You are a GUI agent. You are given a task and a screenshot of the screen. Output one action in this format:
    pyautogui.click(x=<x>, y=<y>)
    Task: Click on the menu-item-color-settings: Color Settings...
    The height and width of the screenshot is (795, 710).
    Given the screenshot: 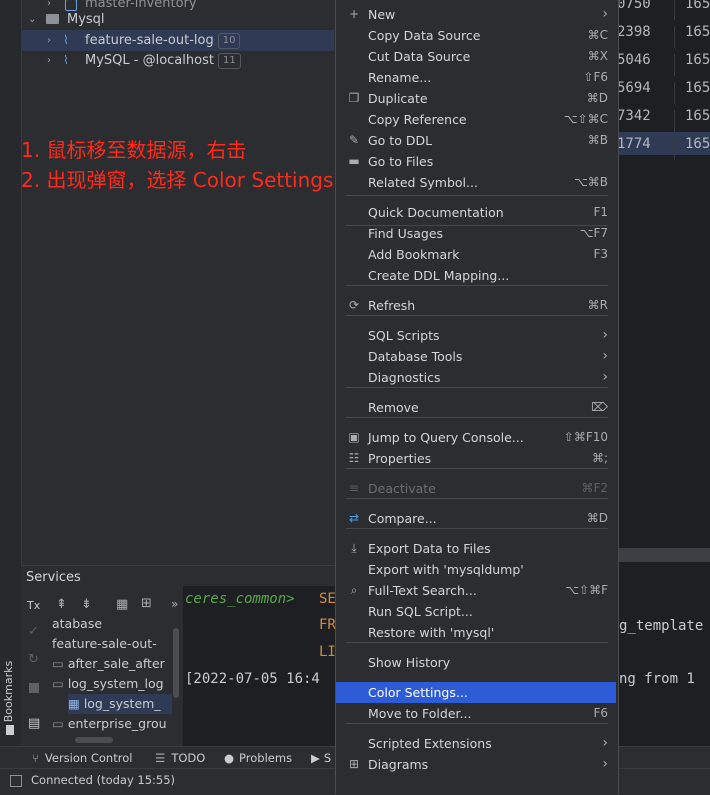 What is the action you would take?
    pyautogui.click(x=476, y=692)
    